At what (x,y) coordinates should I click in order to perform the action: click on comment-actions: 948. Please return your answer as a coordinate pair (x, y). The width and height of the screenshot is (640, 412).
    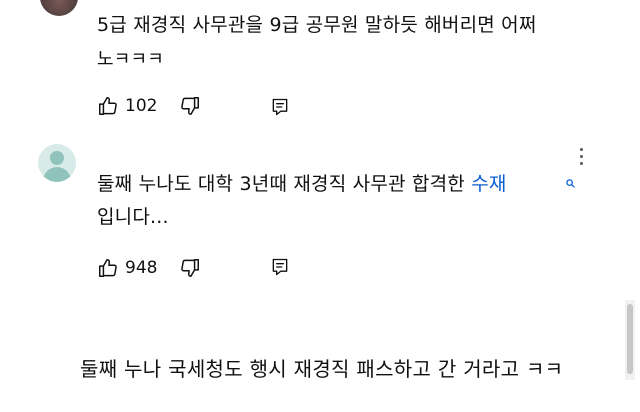
    Looking at the image, I should click on (149, 268).